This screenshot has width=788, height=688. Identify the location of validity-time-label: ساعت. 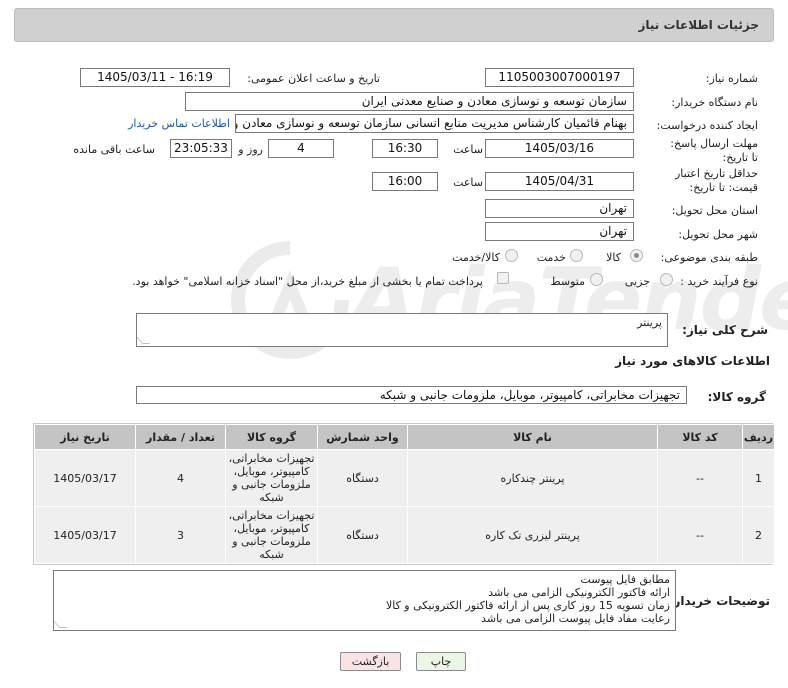
(468, 182).